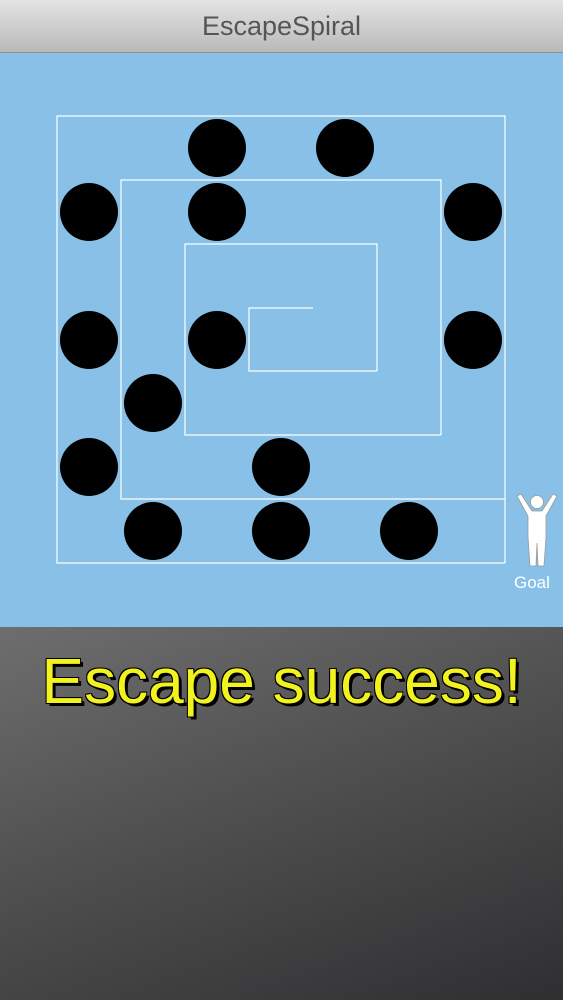 This screenshot has width=563, height=1000. Describe the element at coordinates (532, 582) in the screenshot. I see `goal-label: Goal` at that location.